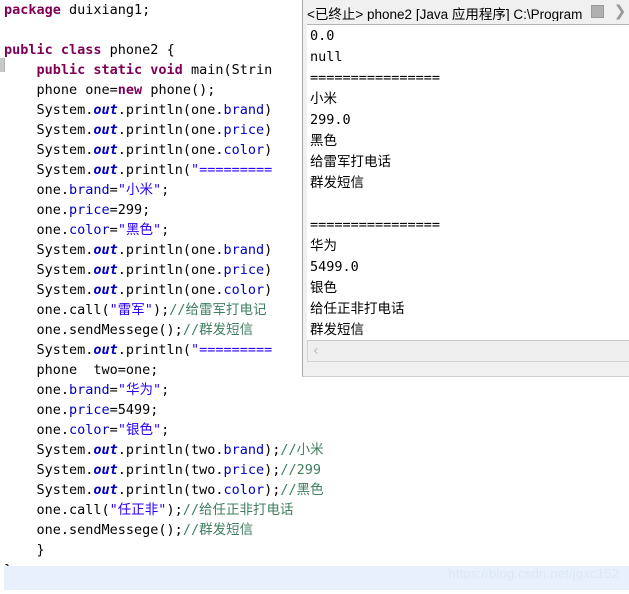  Describe the element at coordinates (110, 10) in the screenshot. I see `code-token: duixiang1;` at that location.